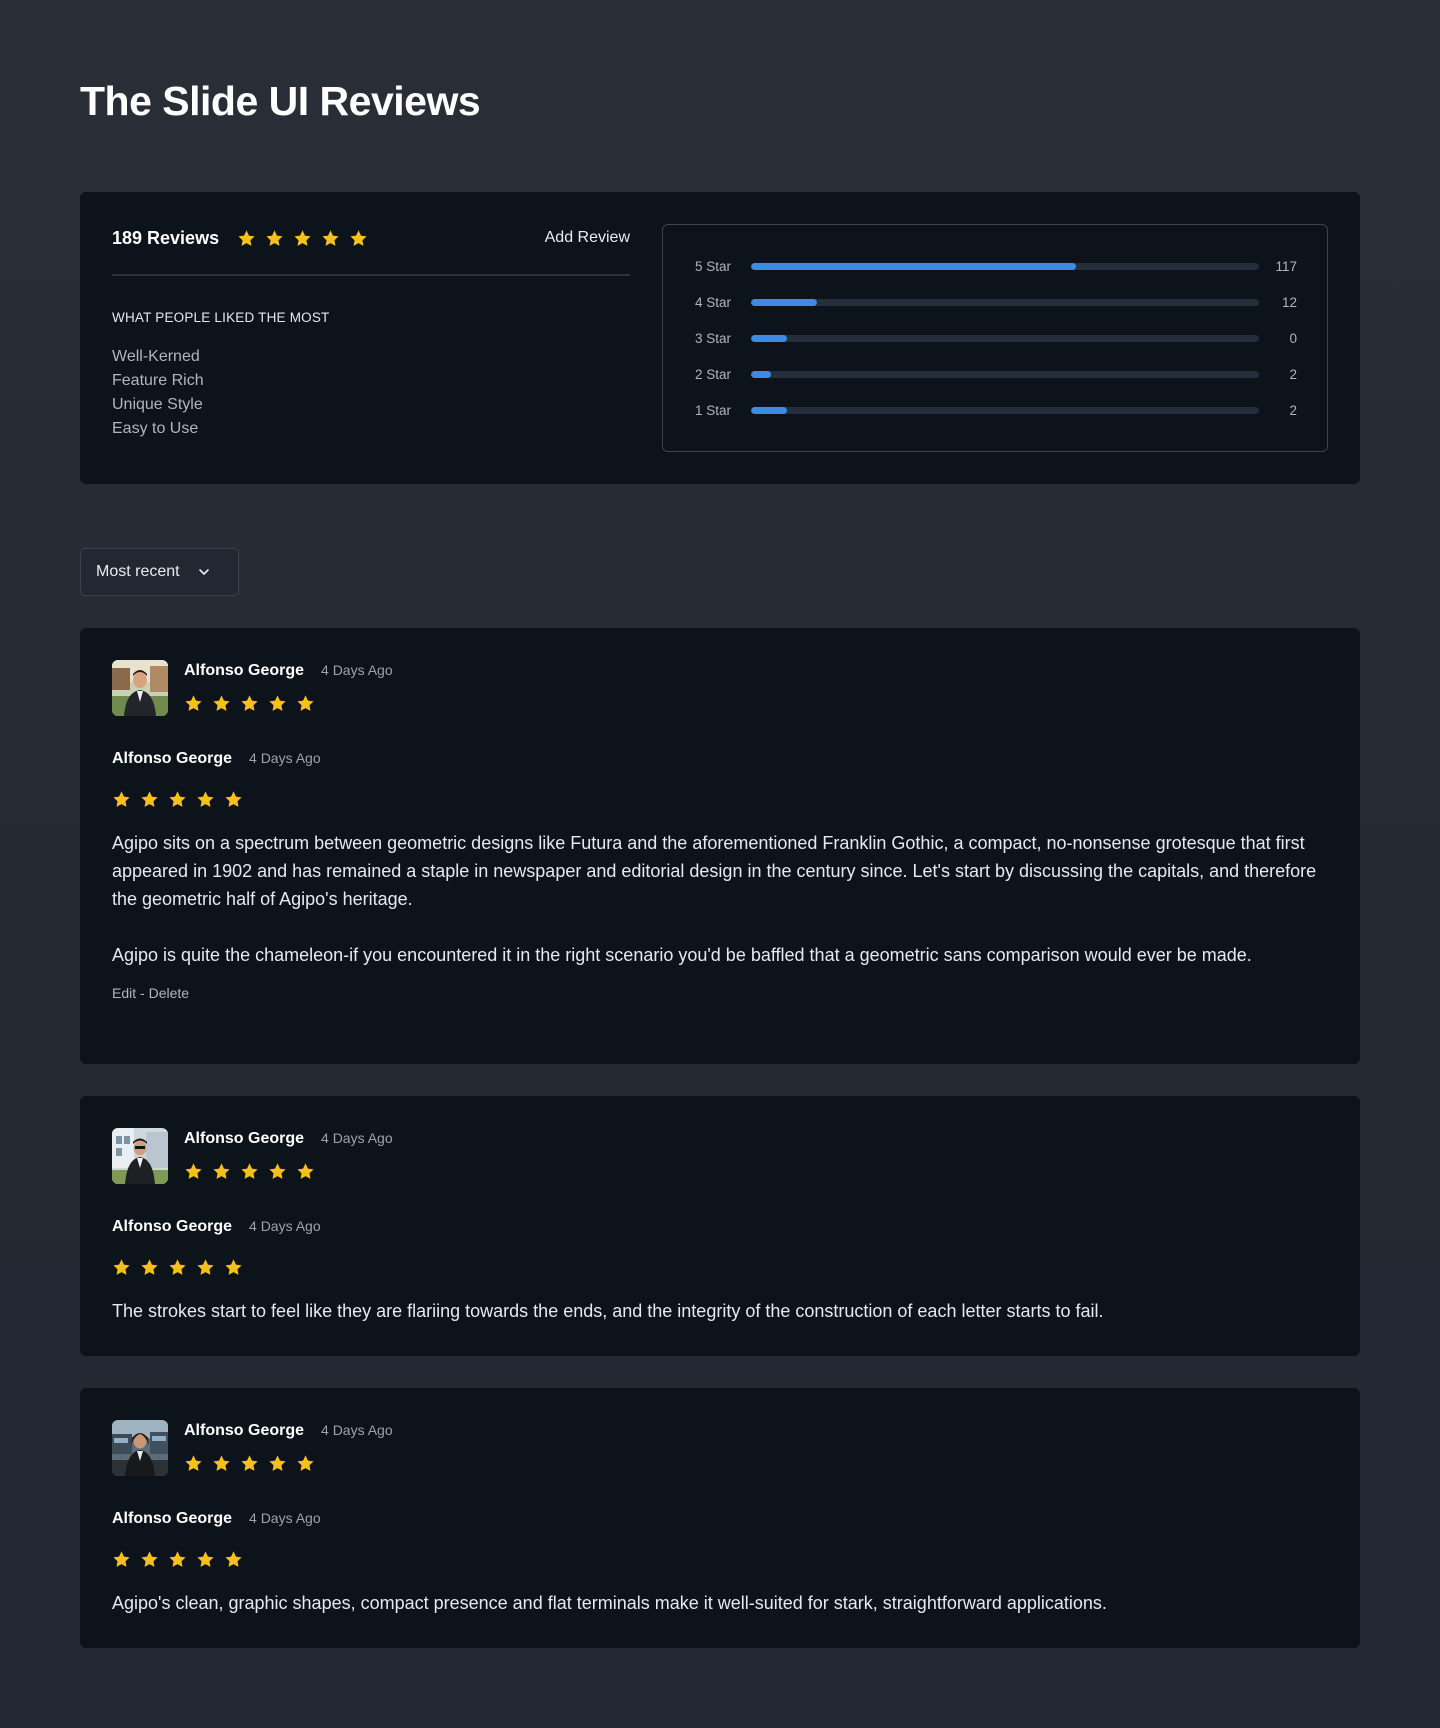 The height and width of the screenshot is (1728, 1440). What do you see at coordinates (138, 571) in the screenshot?
I see `sort-label: Most recent` at bounding box center [138, 571].